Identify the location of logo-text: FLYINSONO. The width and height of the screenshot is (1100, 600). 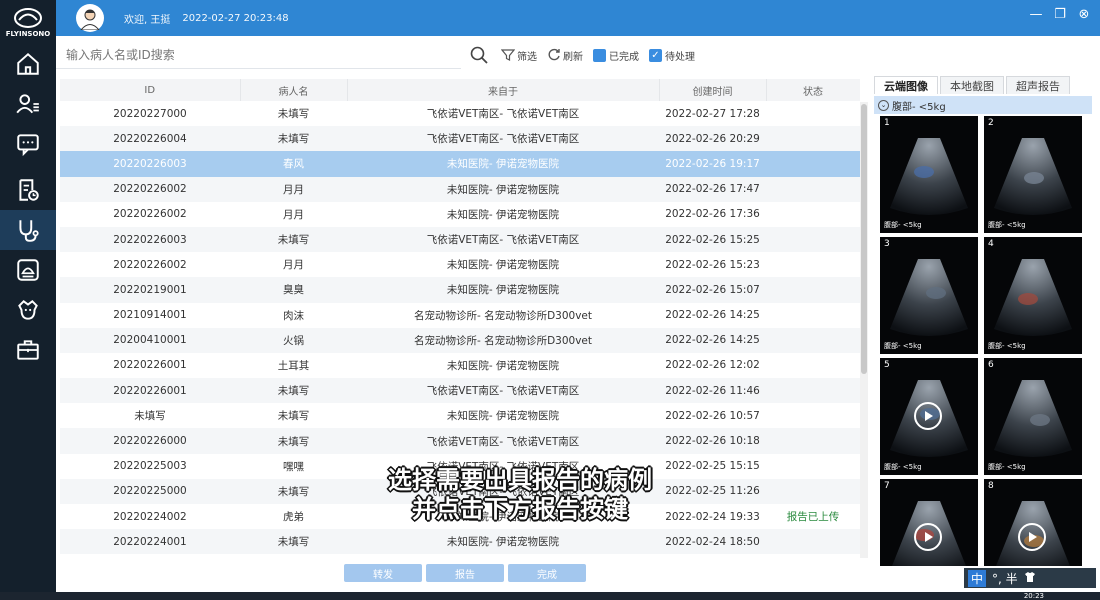
(28, 33).